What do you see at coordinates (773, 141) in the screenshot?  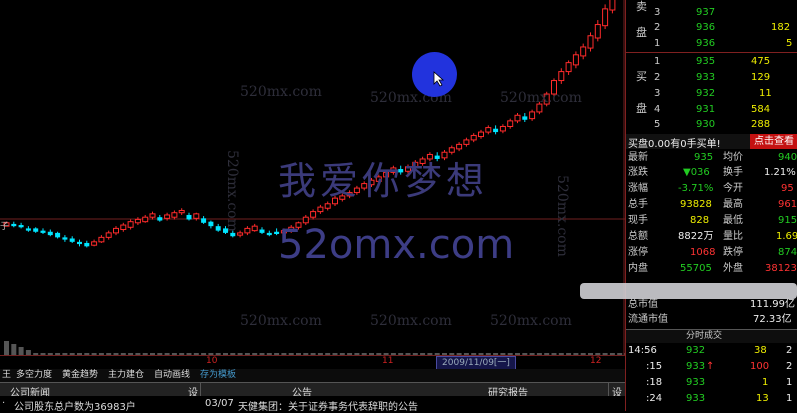 I see `view-details-button: 点击查看` at bounding box center [773, 141].